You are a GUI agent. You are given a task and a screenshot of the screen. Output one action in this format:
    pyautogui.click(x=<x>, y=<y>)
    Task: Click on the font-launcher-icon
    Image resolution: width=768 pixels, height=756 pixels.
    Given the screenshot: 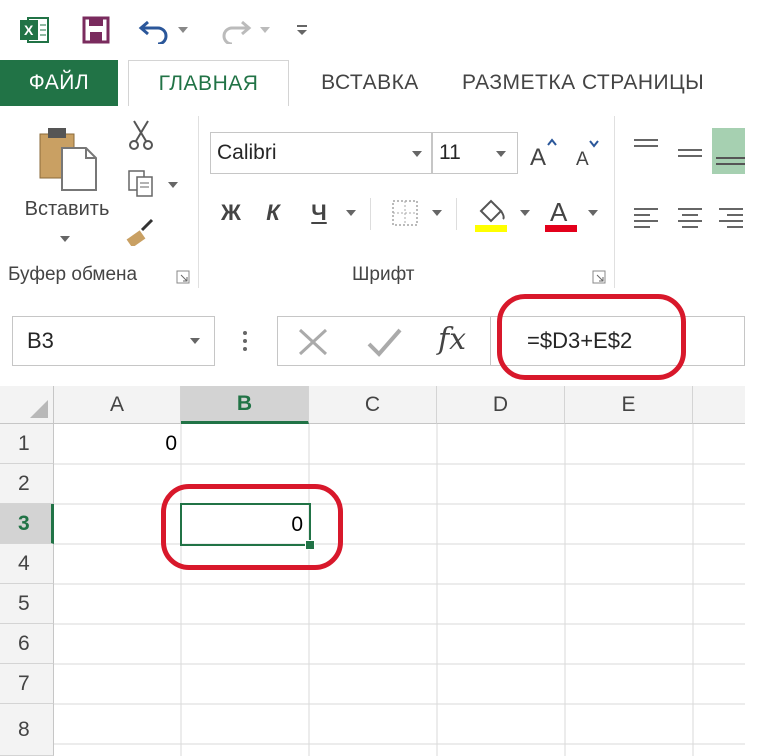 What is the action you would take?
    pyautogui.click(x=599, y=277)
    